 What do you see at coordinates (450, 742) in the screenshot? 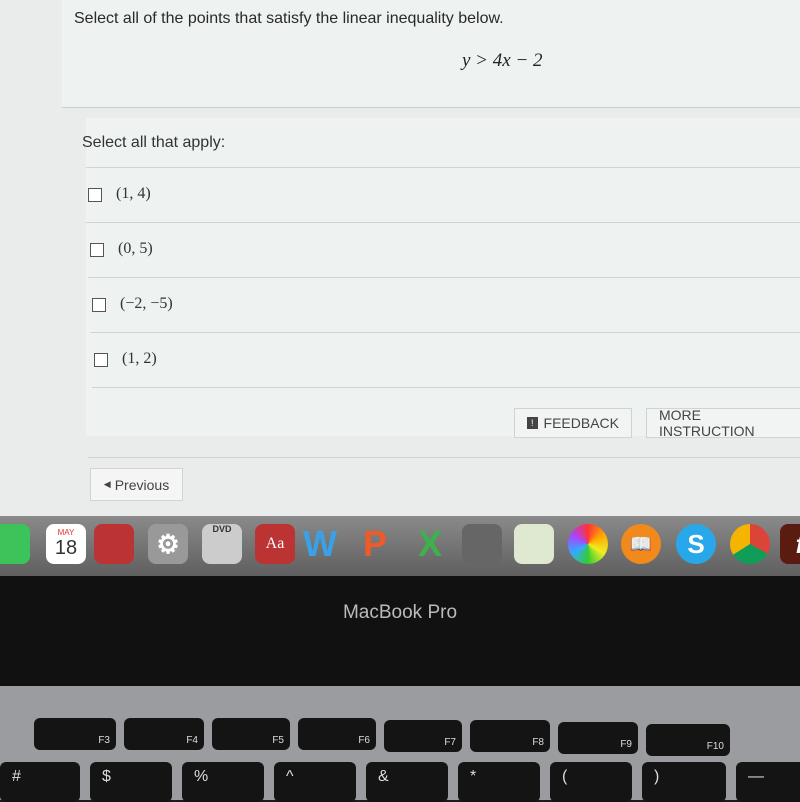
I see `key-label: F7` at bounding box center [450, 742].